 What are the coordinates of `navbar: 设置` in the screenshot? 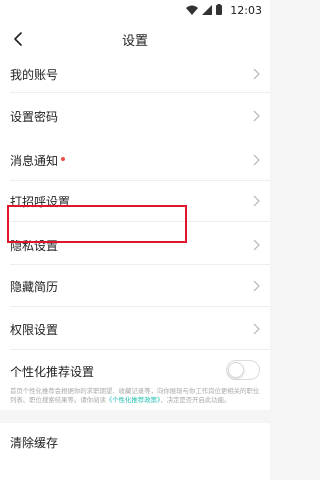 It's located at (135, 39).